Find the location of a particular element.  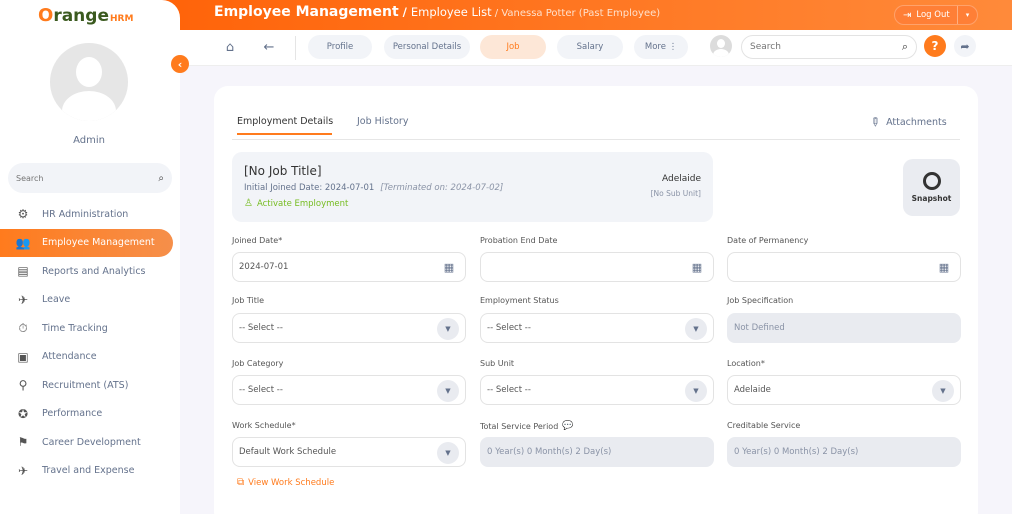

logout-menu-caret: ▾ is located at coordinates (967, 15).